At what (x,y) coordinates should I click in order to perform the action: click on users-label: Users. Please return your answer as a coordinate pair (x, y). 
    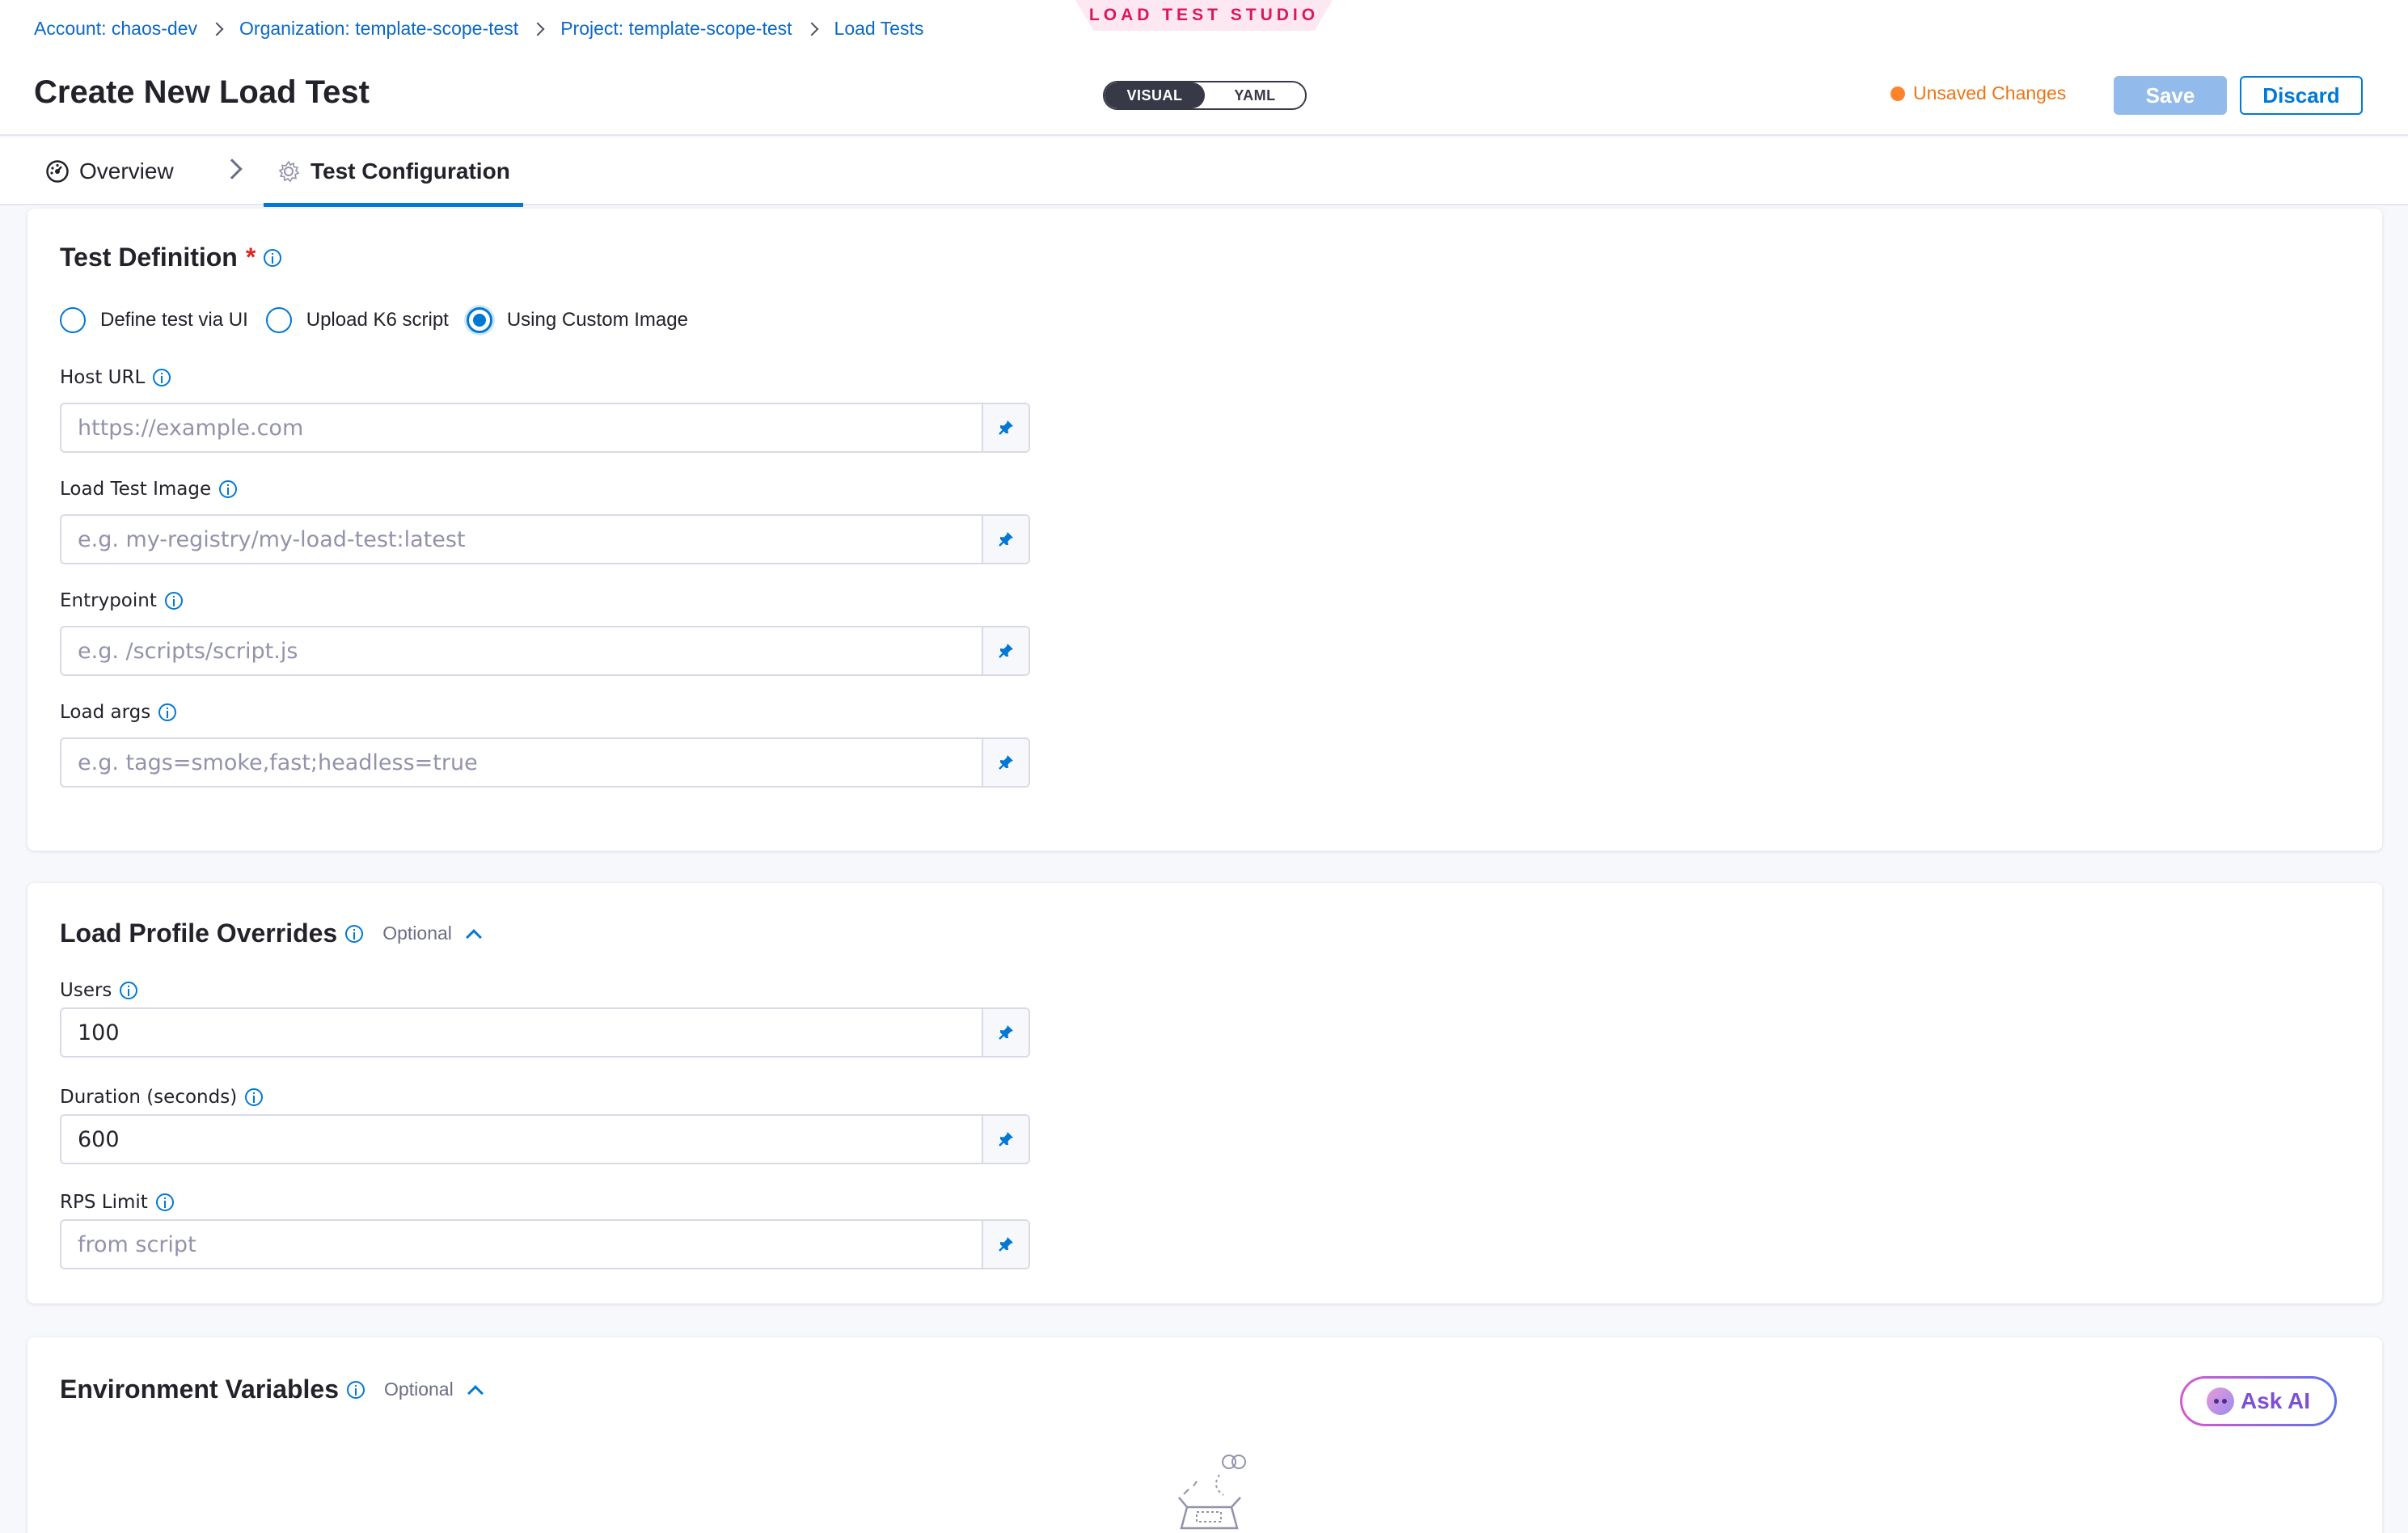
    Looking at the image, I should click on (99, 990).